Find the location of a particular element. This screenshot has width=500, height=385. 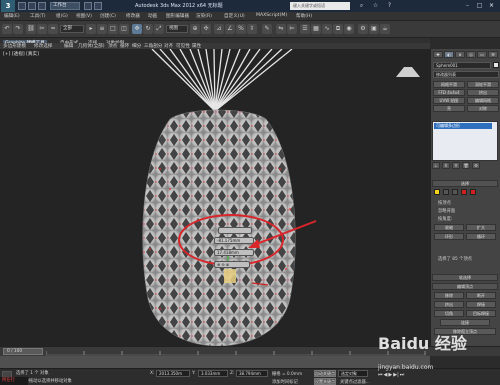

break-button: 断开 is located at coordinates (481, 295).